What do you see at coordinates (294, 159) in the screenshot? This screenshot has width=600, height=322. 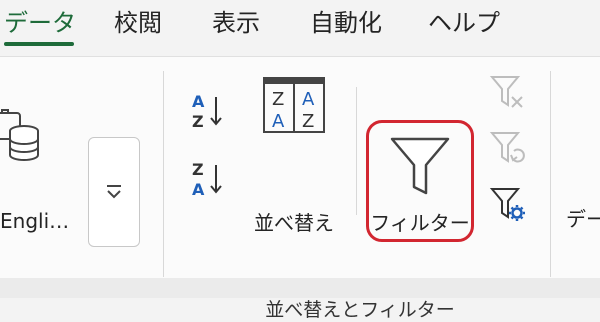 I see `sort-button: Z A A Z 並べ替え` at bounding box center [294, 159].